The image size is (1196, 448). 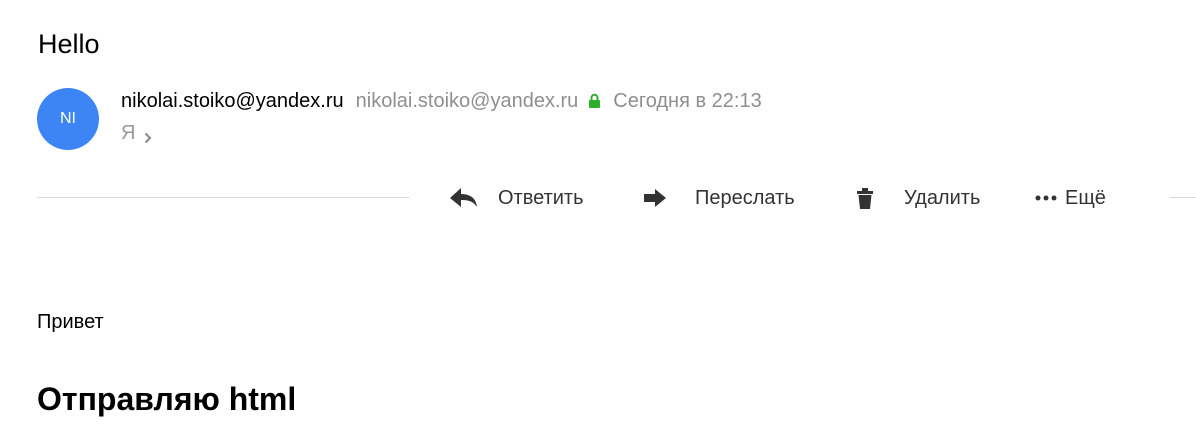 I want to click on message-body-heading: Отправляю html, so click(x=167, y=399).